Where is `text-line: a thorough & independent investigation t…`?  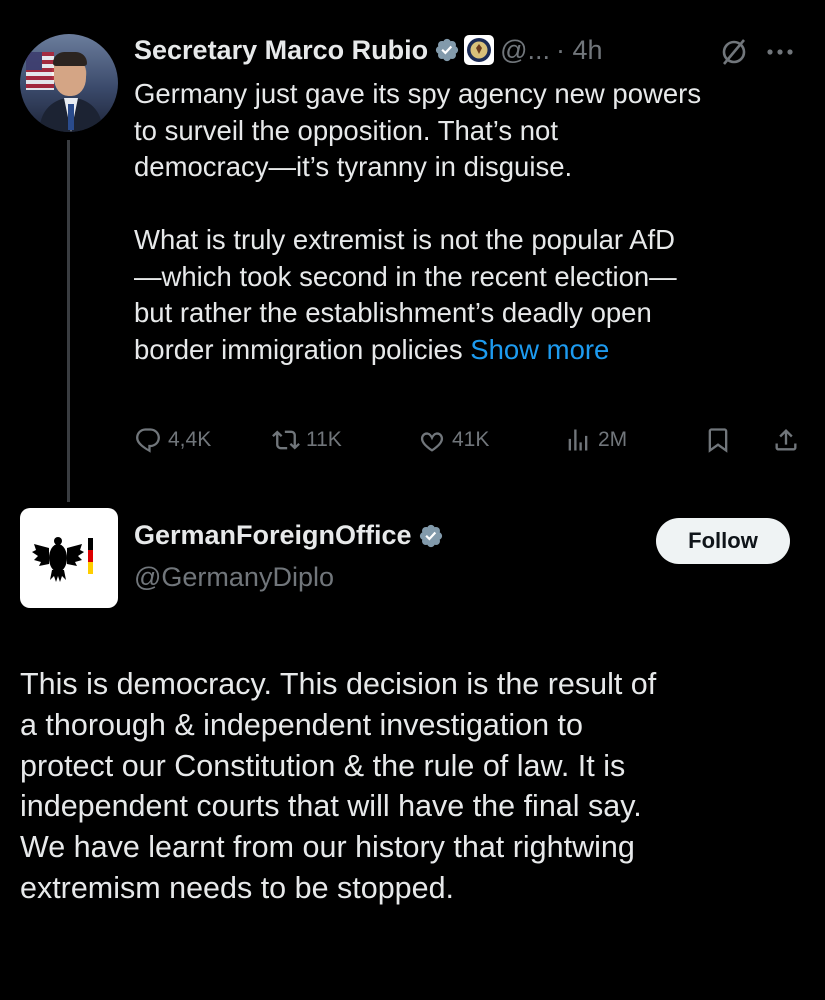
text-line: a thorough & independent investigation t… is located at coordinates (301, 724).